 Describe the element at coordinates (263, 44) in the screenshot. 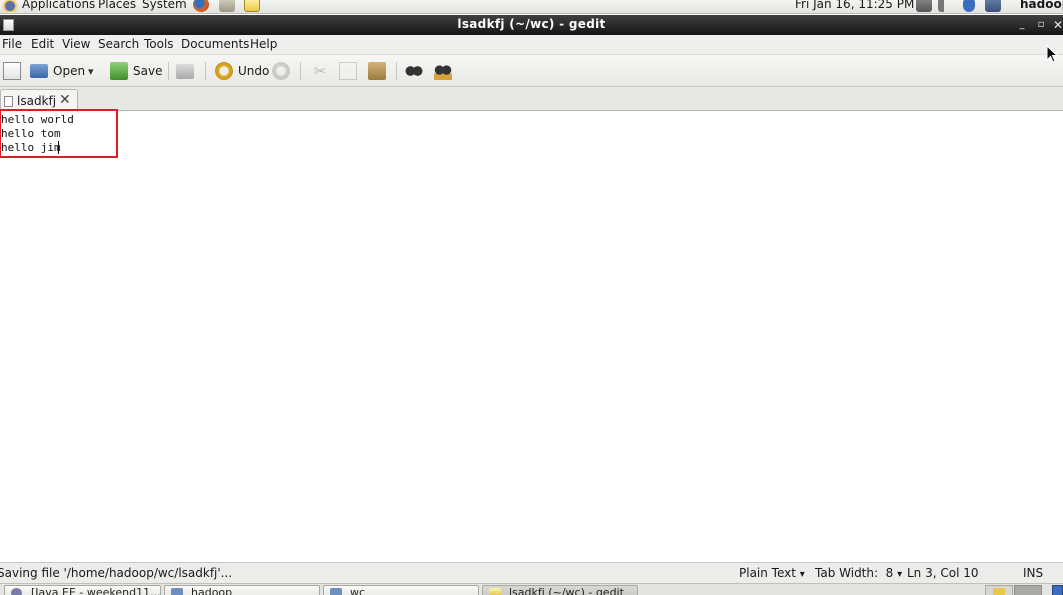

I see `menu-help: Help` at that location.